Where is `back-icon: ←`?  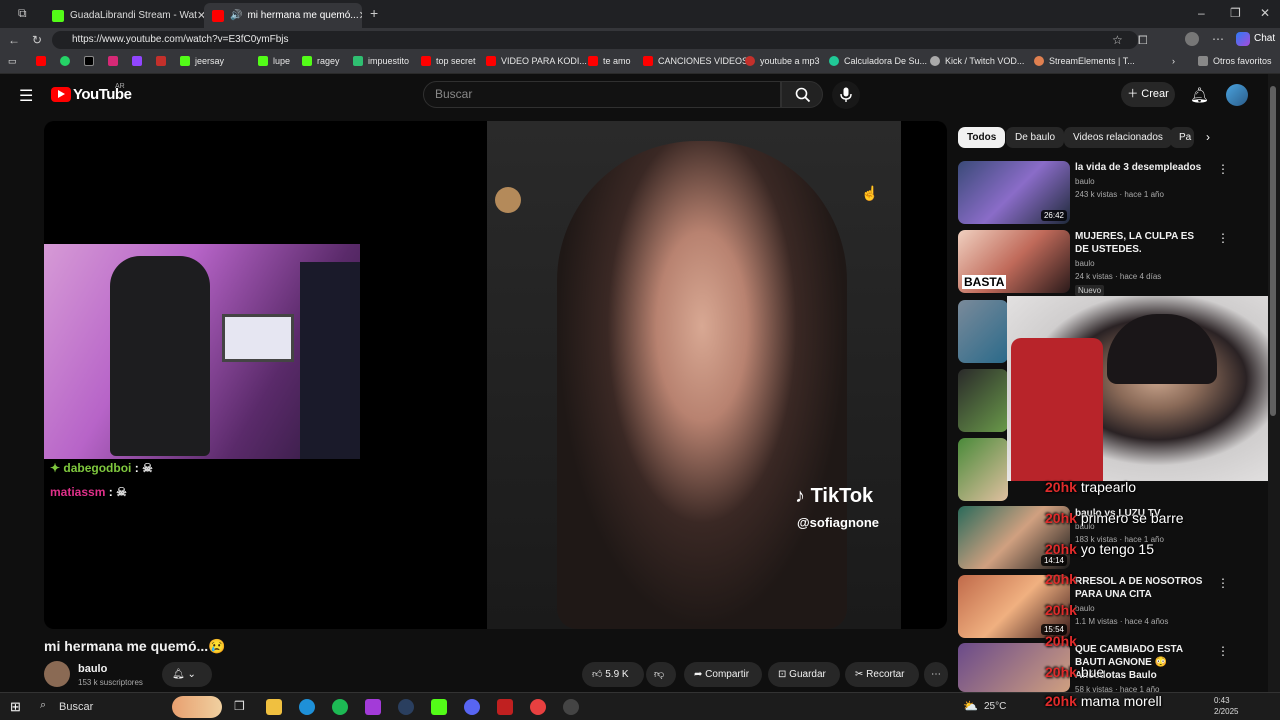 back-icon: ← is located at coordinates (14, 40).